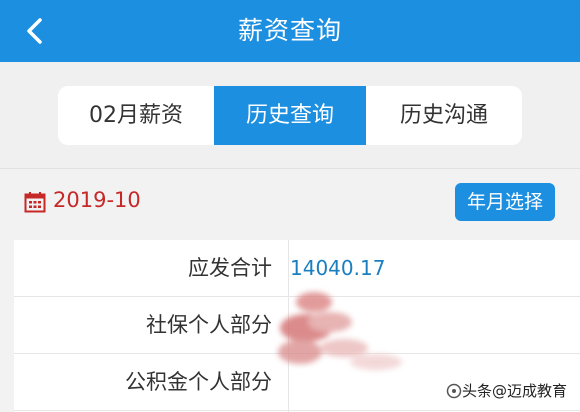 The width and height of the screenshot is (580, 412). I want to click on row-label: 应发合计, so click(230, 268).